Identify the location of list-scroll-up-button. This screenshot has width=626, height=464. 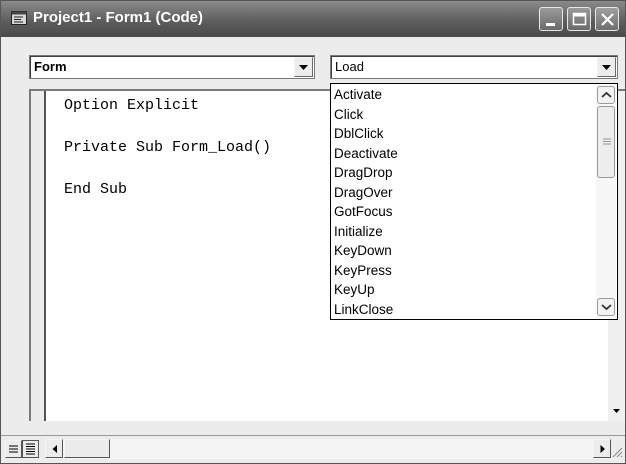
(606, 95).